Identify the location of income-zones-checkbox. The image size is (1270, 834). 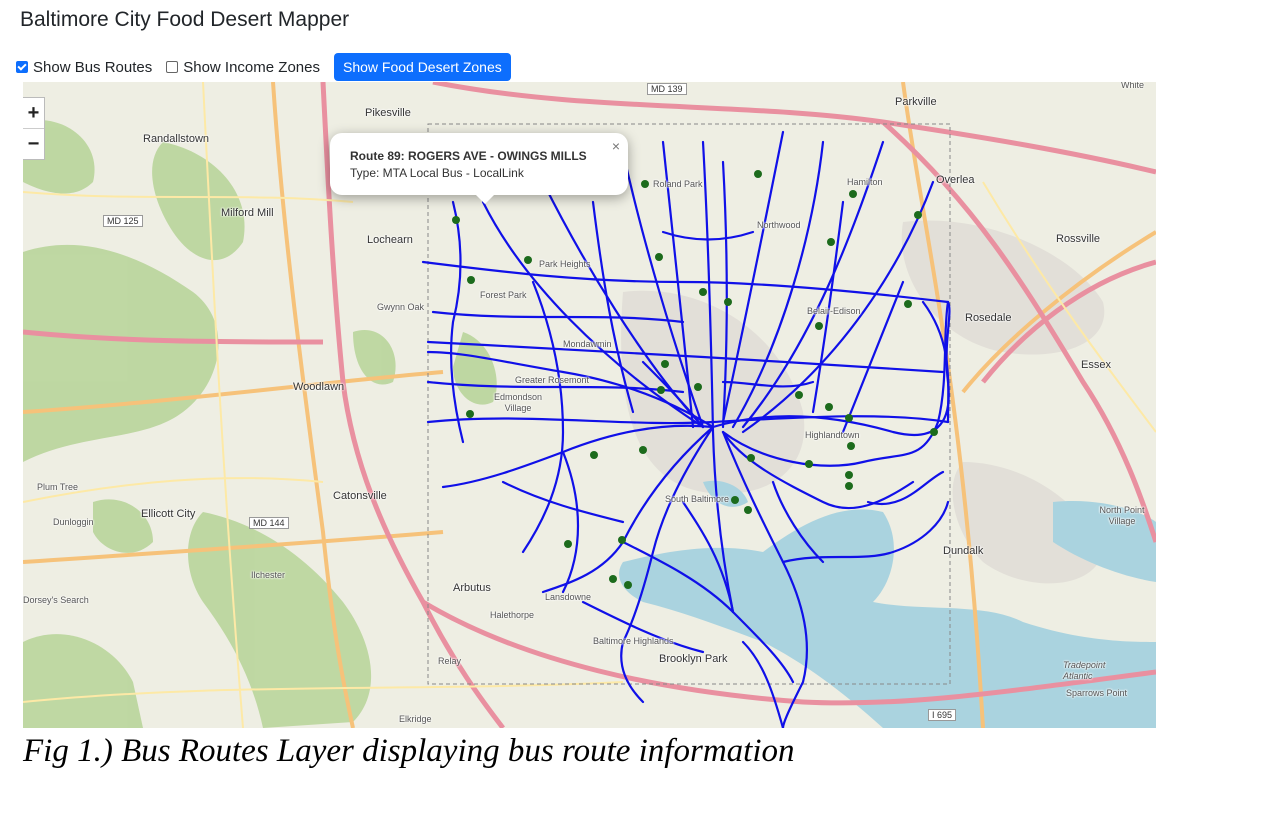
(172, 67).